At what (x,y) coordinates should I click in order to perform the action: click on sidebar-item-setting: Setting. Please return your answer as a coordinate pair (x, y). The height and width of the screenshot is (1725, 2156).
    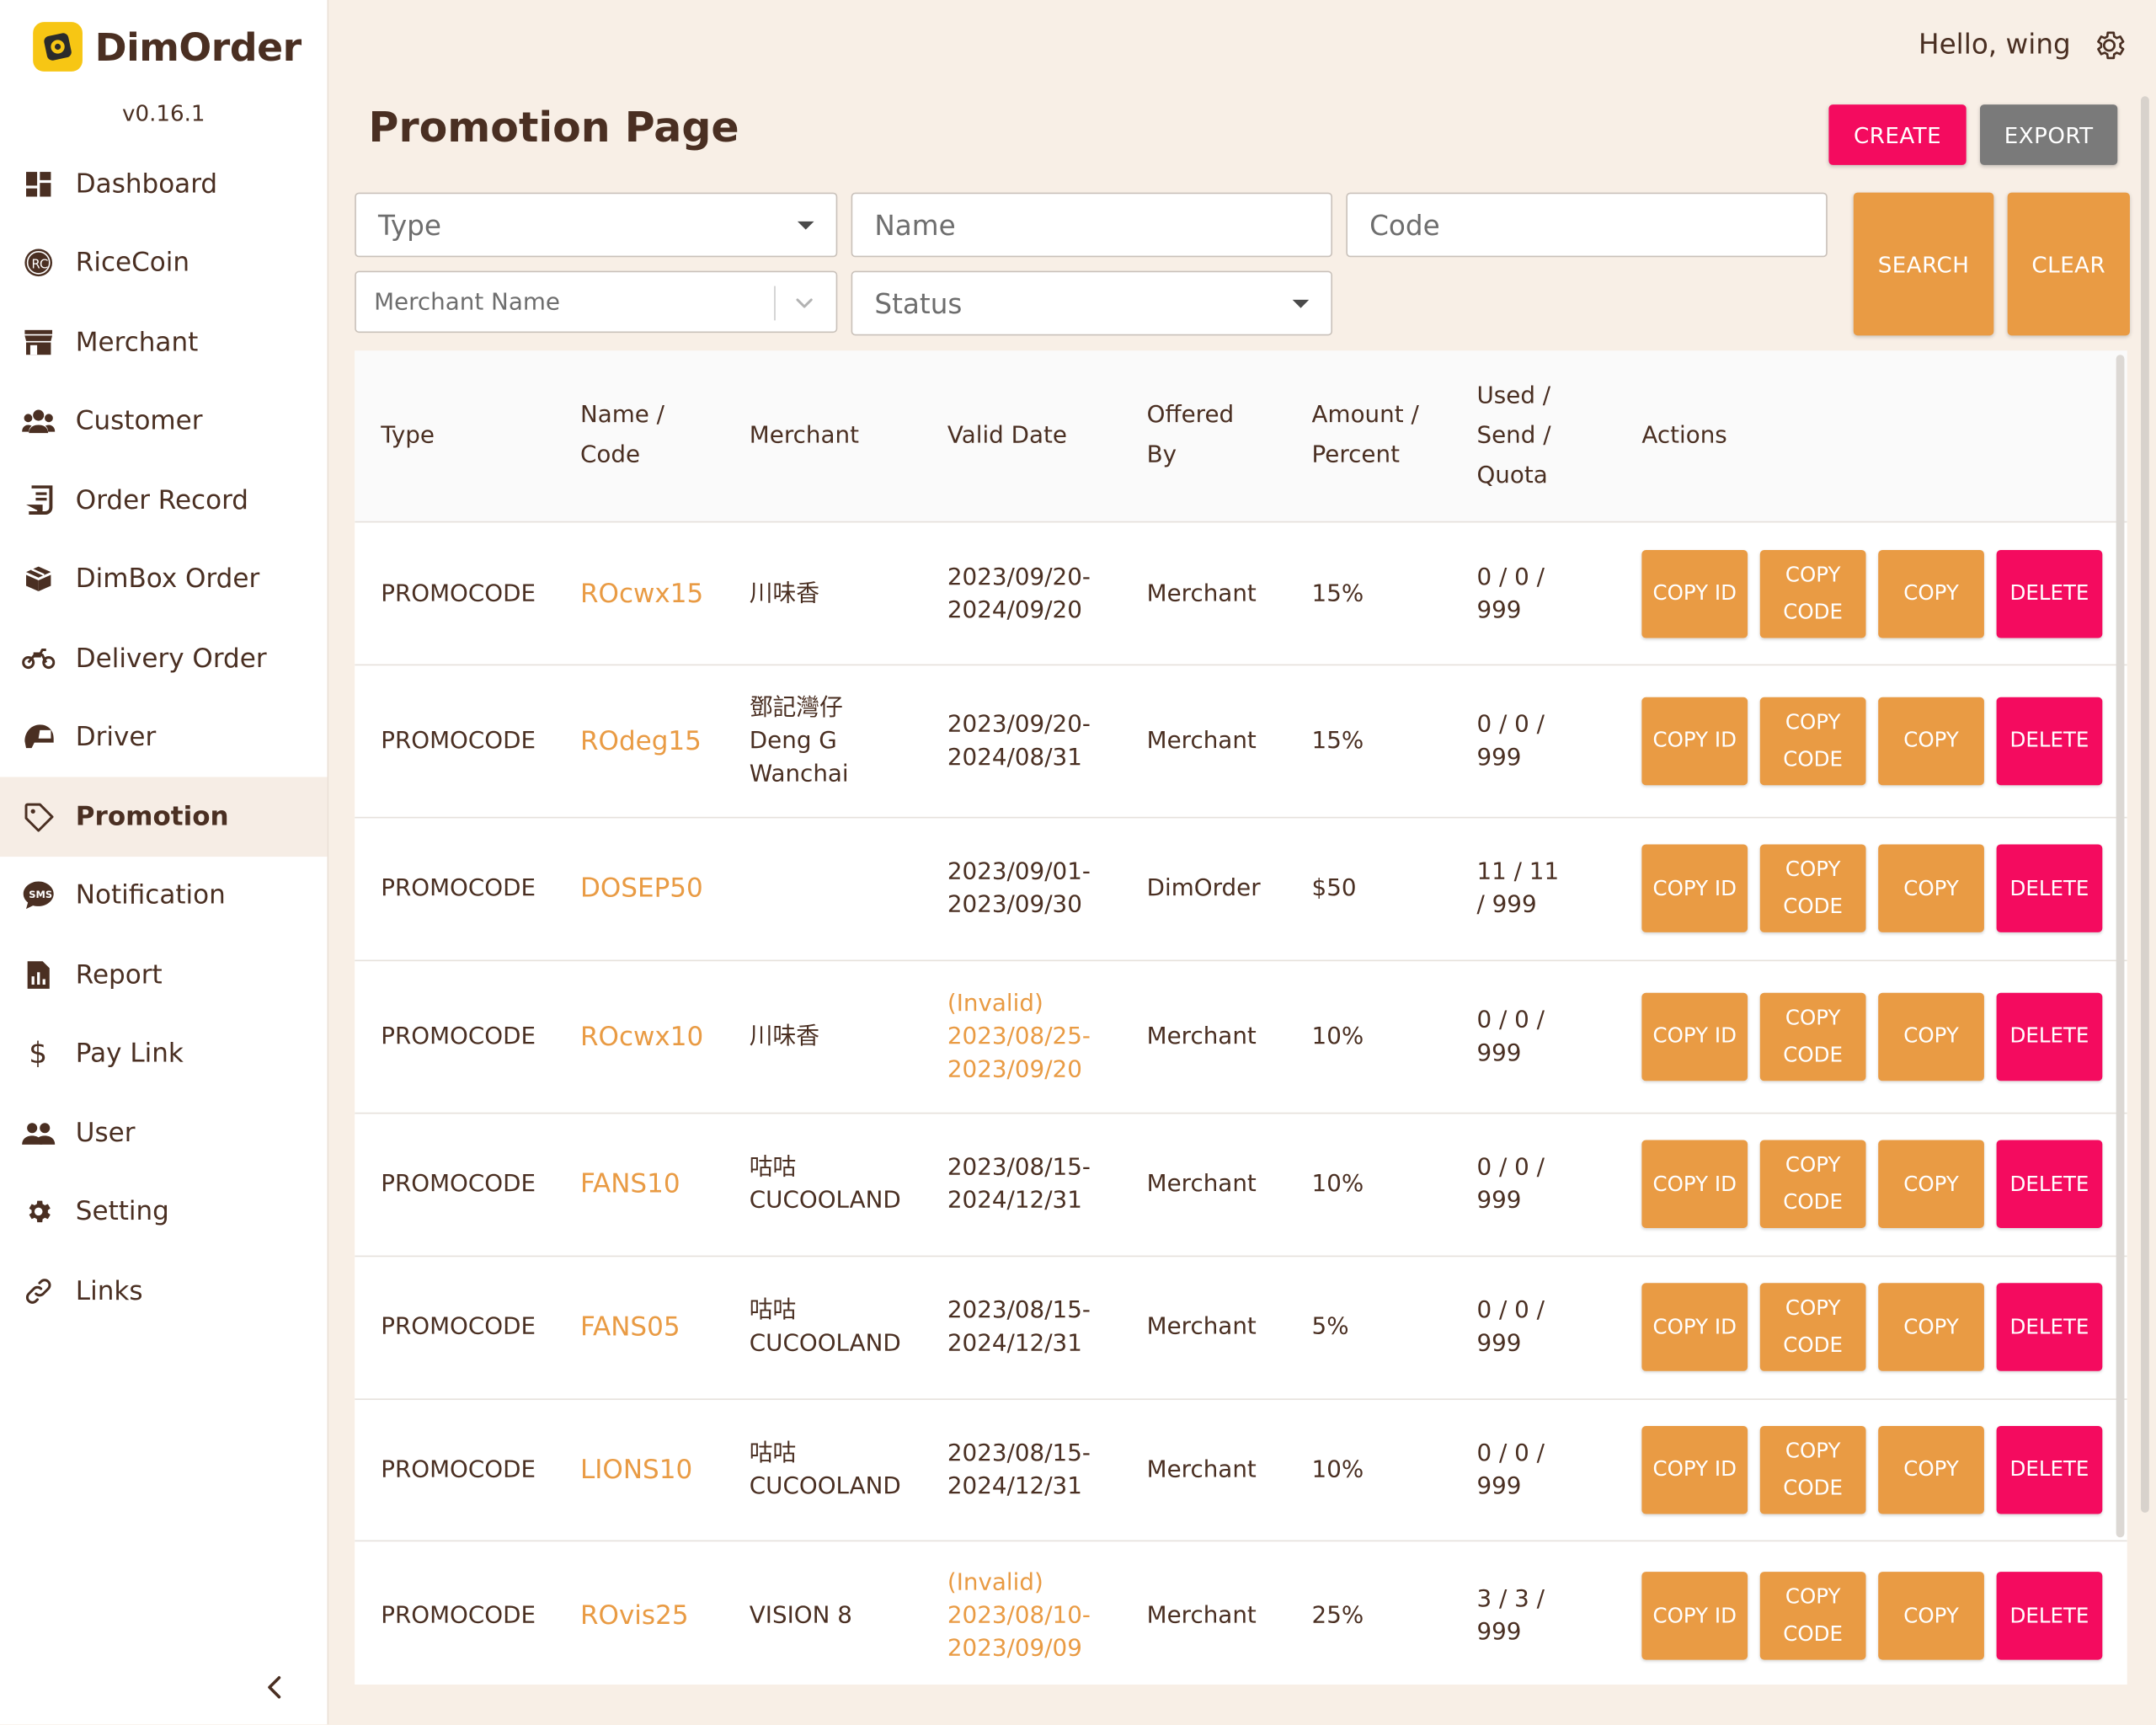
    Looking at the image, I should click on (164, 1212).